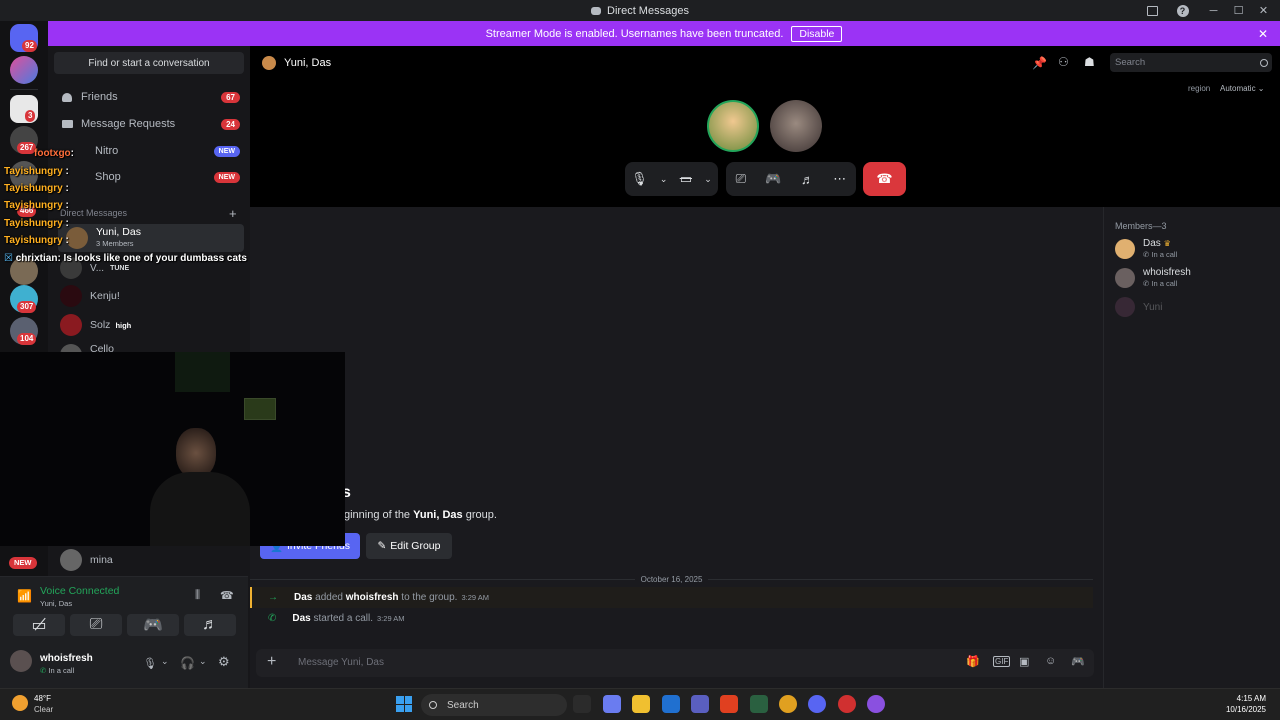 The width and height of the screenshot is (1280, 720). What do you see at coordinates (1191, 62) in the screenshot?
I see `search-input: Search` at bounding box center [1191, 62].